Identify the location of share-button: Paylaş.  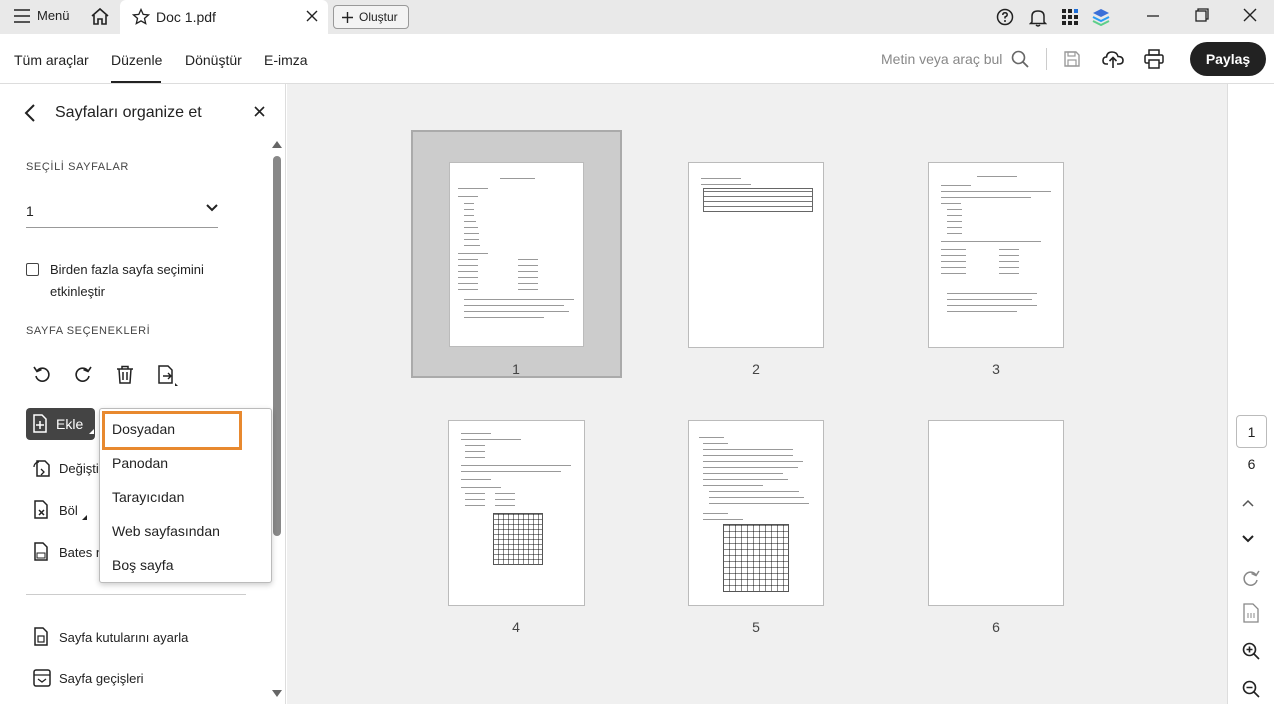
(1228, 59).